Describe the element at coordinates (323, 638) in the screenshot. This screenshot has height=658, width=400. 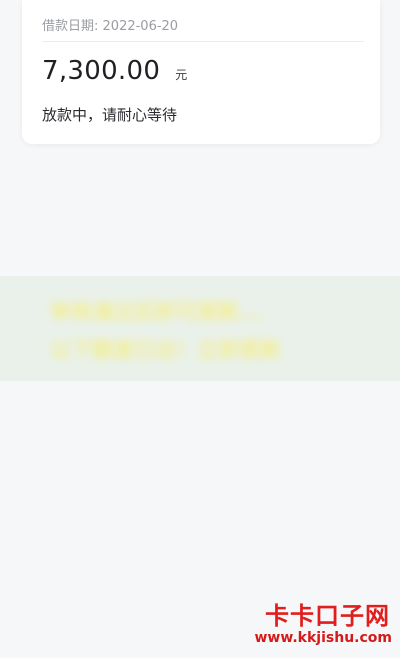
I see `watermark-url: www.kkjishu.com` at that location.